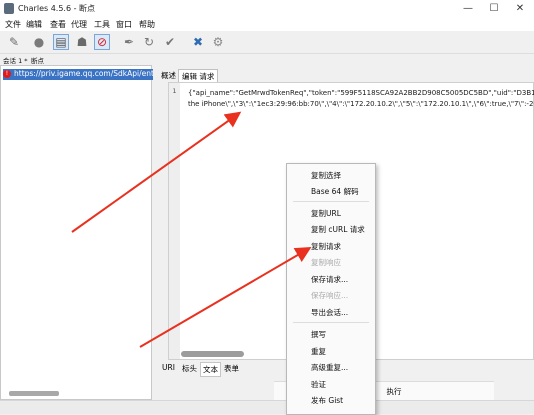 The width and height of the screenshot is (534, 415). I want to click on menu-item-repeat: 重复, so click(318, 351).